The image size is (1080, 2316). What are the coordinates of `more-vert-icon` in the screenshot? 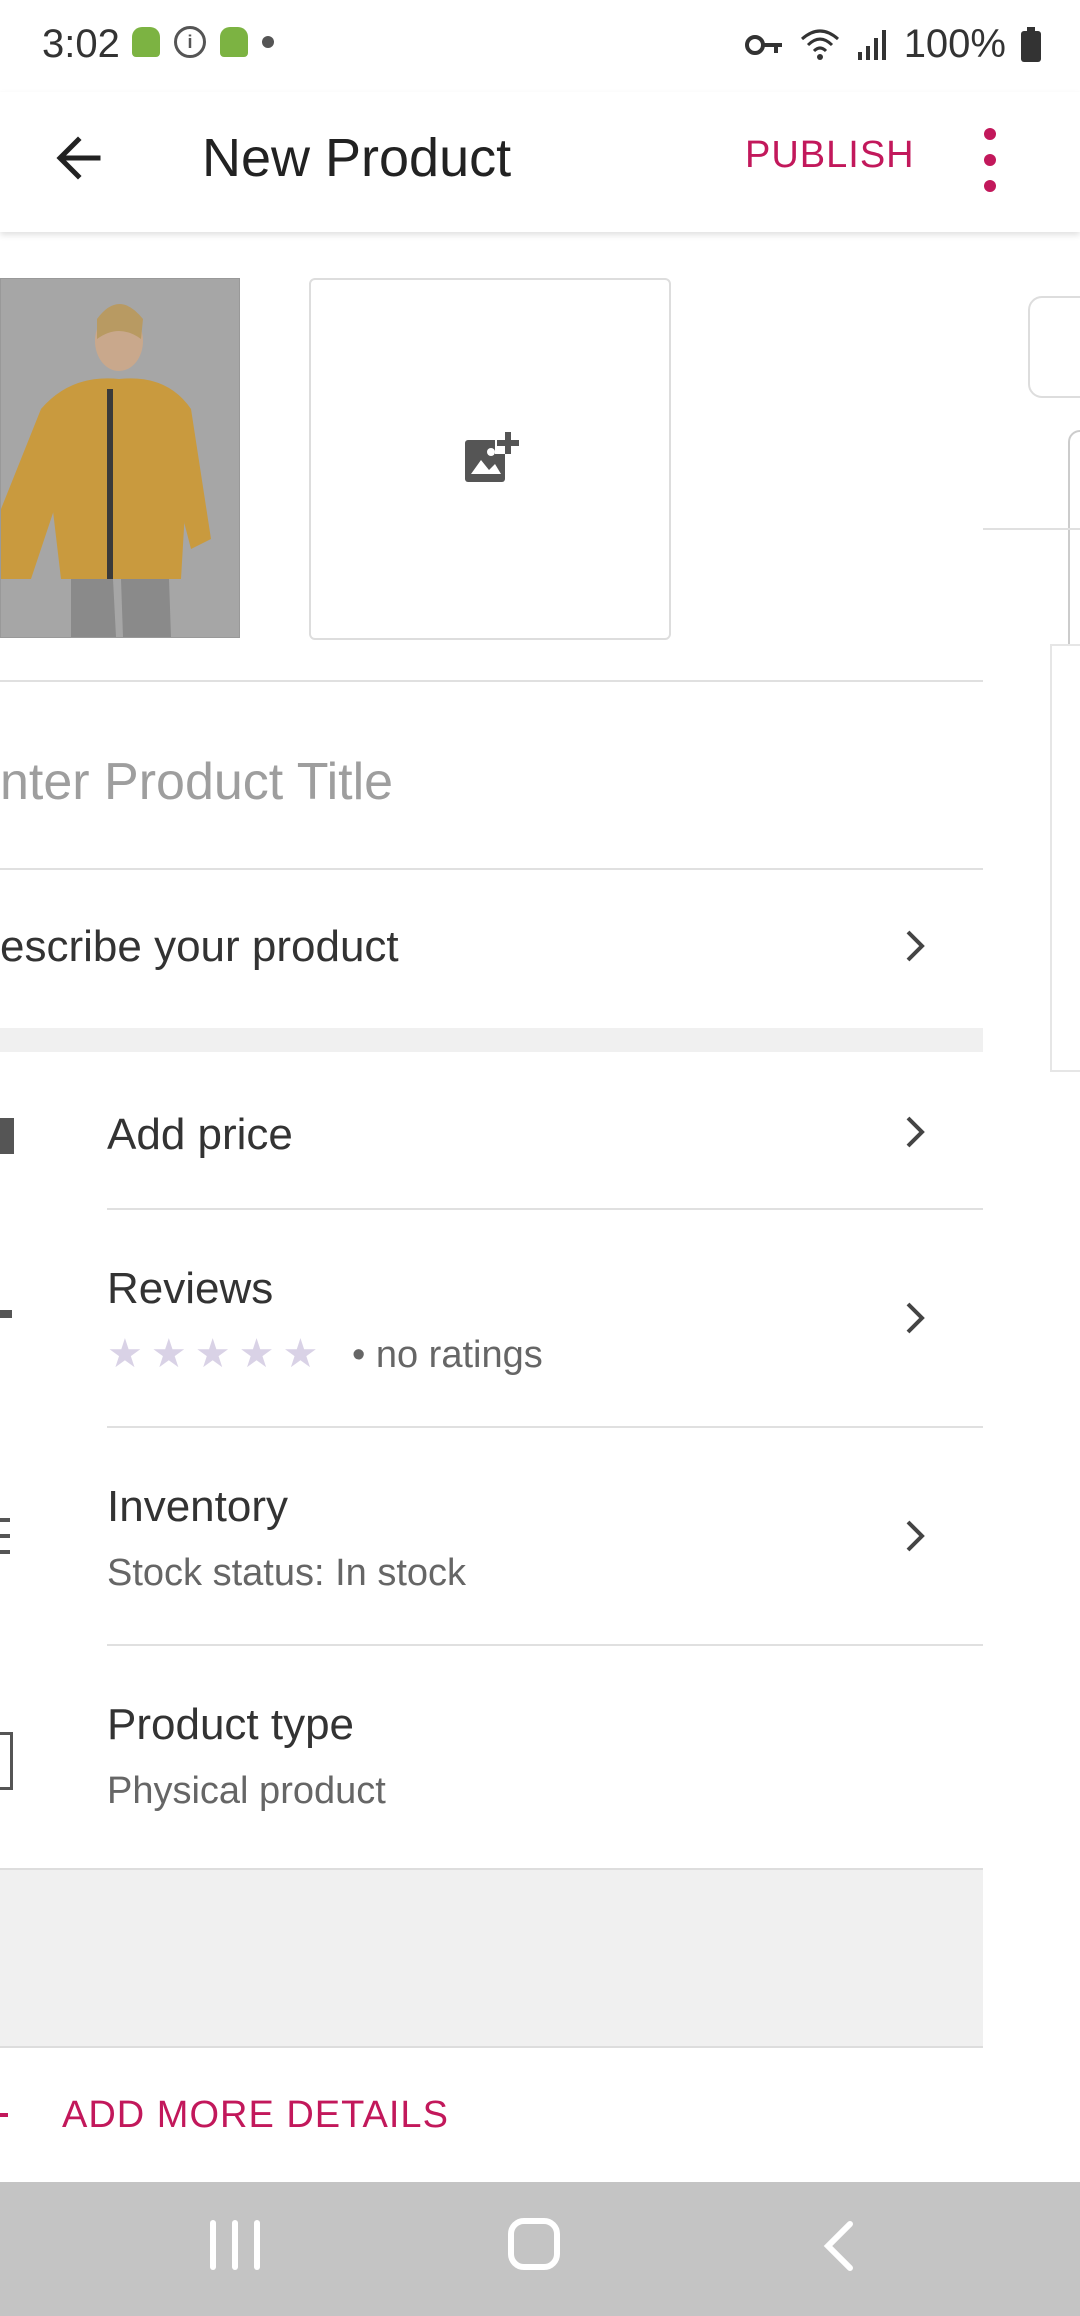 It's located at (990, 160).